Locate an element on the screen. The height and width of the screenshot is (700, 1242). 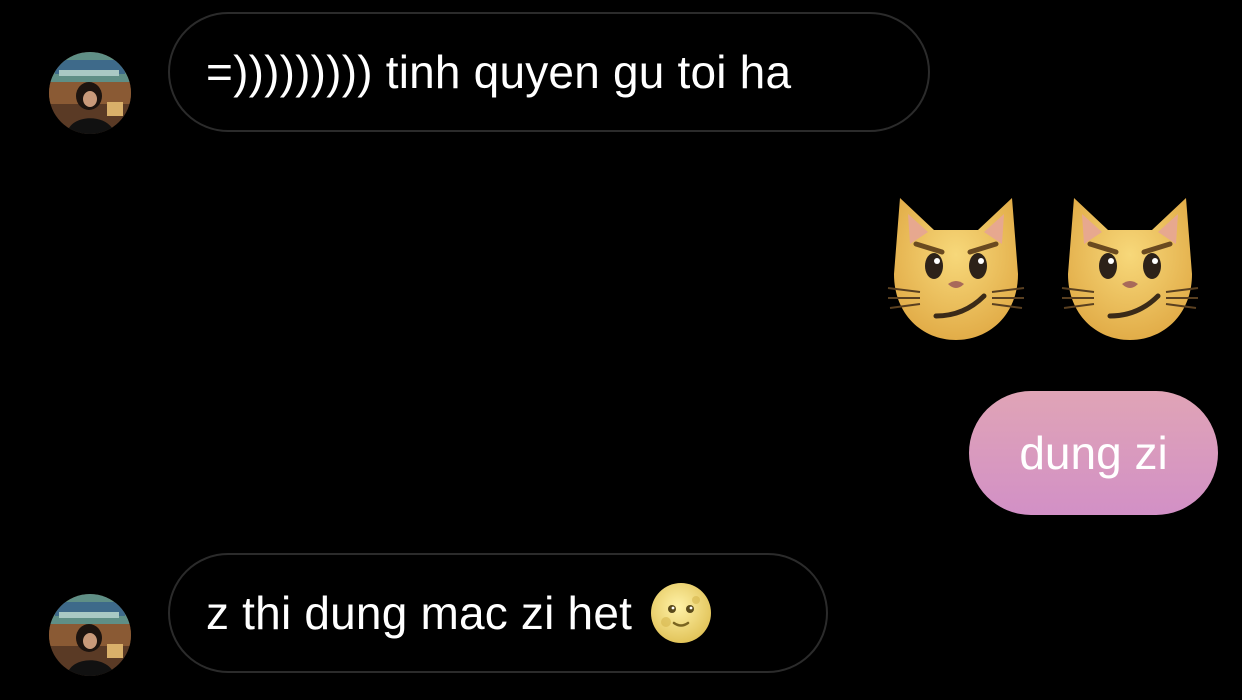
message-text: =))))))))) tinh quyen gu toi ha is located at coordinates (499, 72).